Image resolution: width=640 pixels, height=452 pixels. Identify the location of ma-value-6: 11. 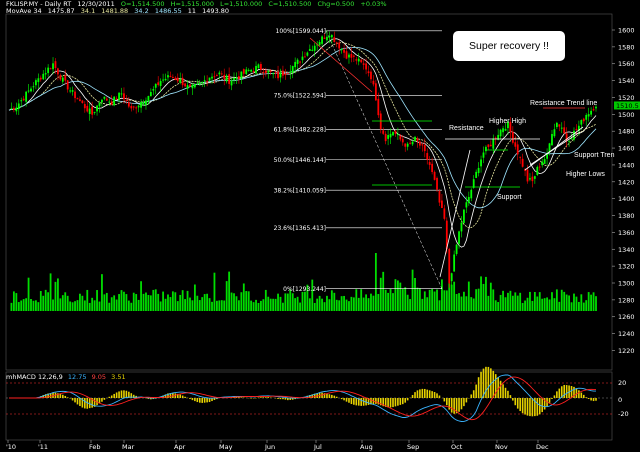
(192, 11).